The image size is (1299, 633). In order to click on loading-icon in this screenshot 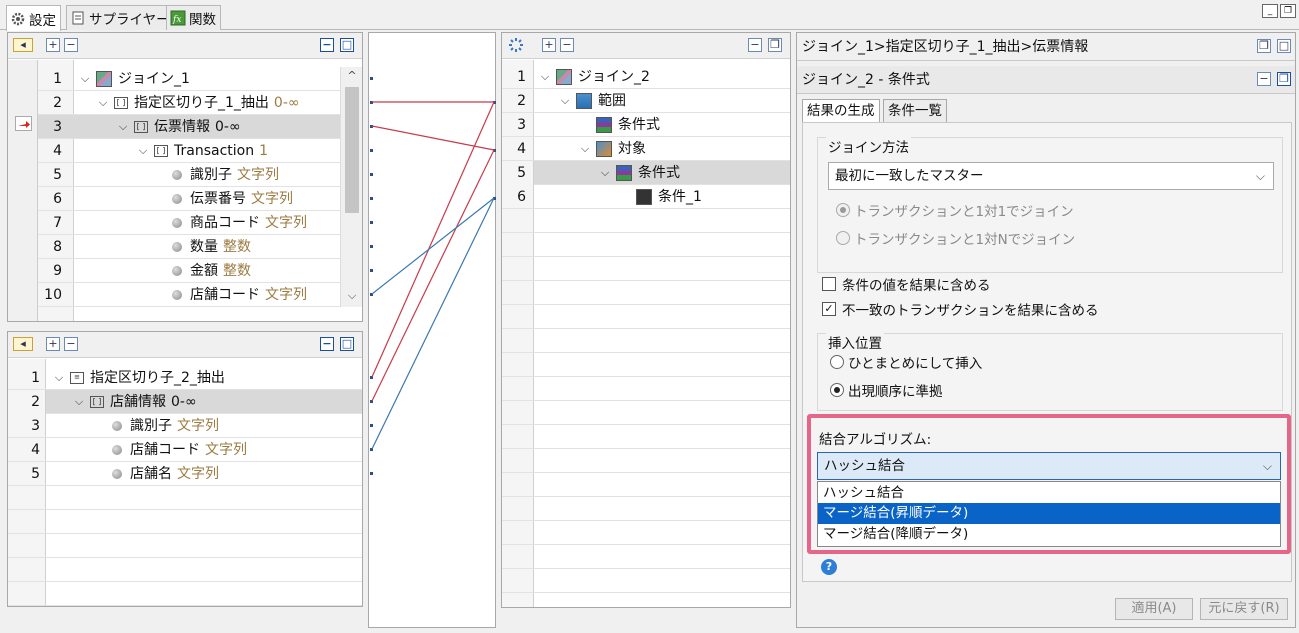, I will do `click(516, 45)`.